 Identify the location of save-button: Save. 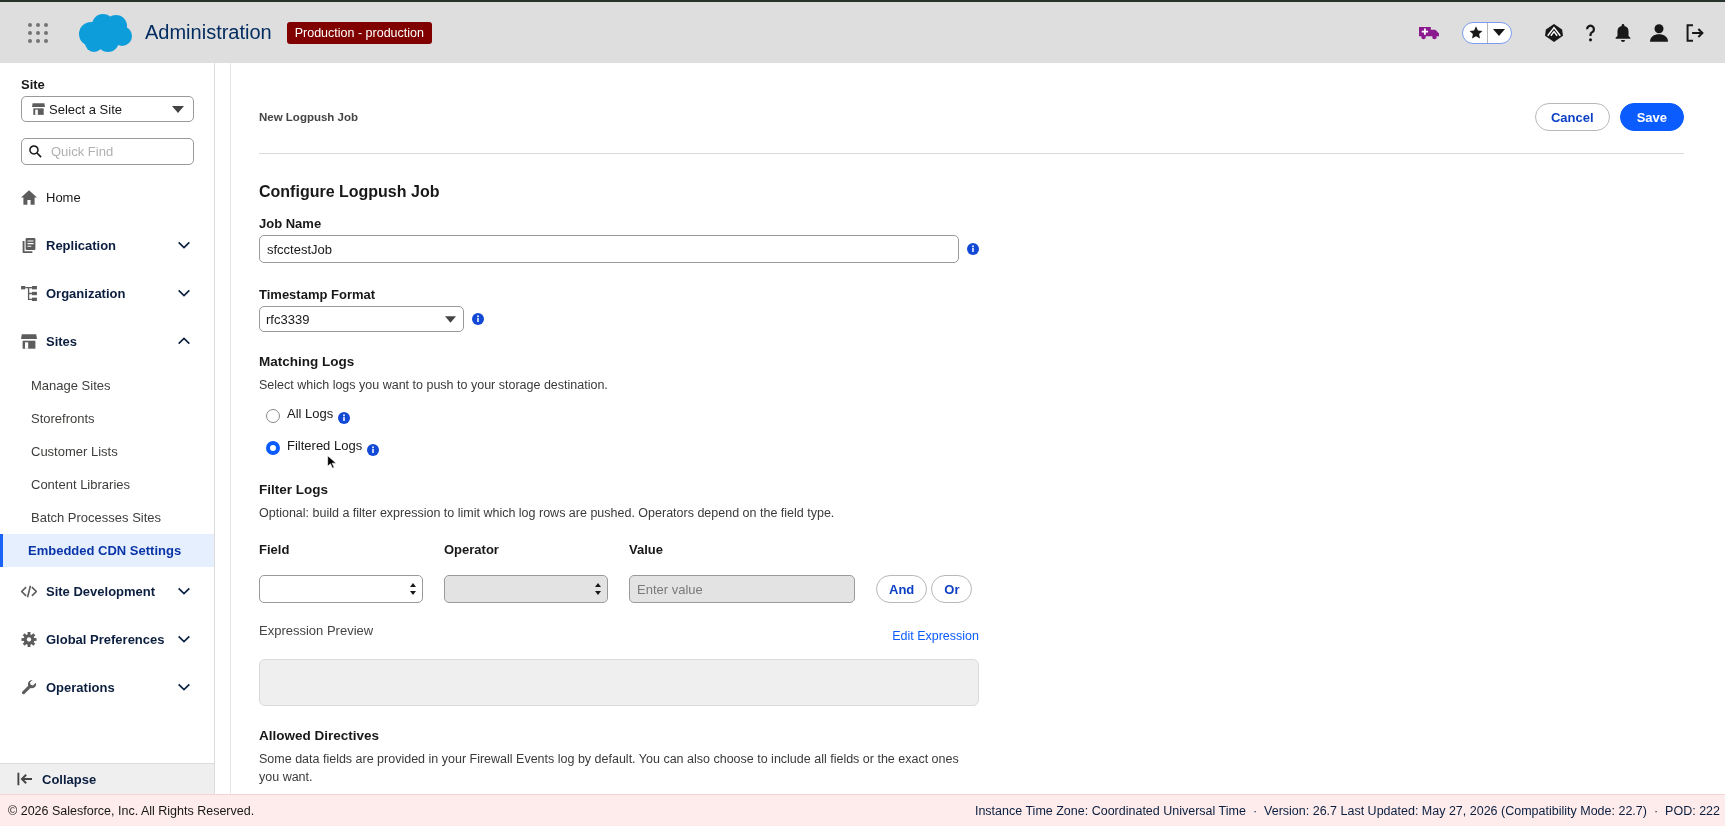
(1651, 117).